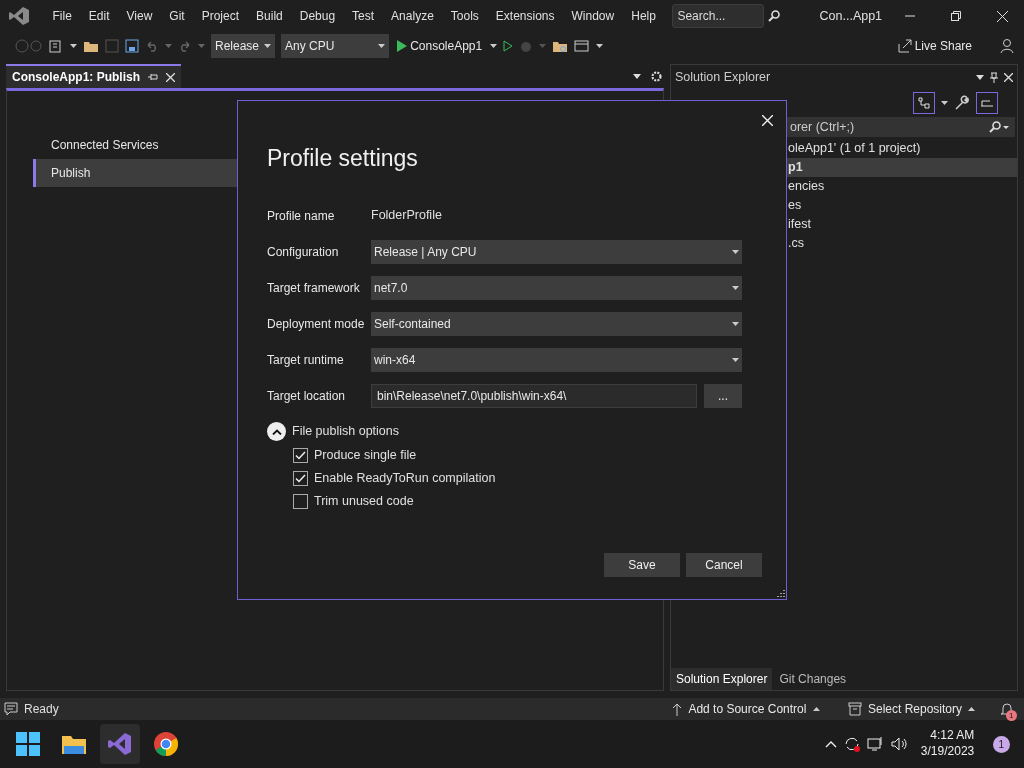 The image size is (1024, 768). What do you see at coordinates (412, 16) in the screenshot?
I see `menu-item: Analyze` at bounding box center [412, 16].